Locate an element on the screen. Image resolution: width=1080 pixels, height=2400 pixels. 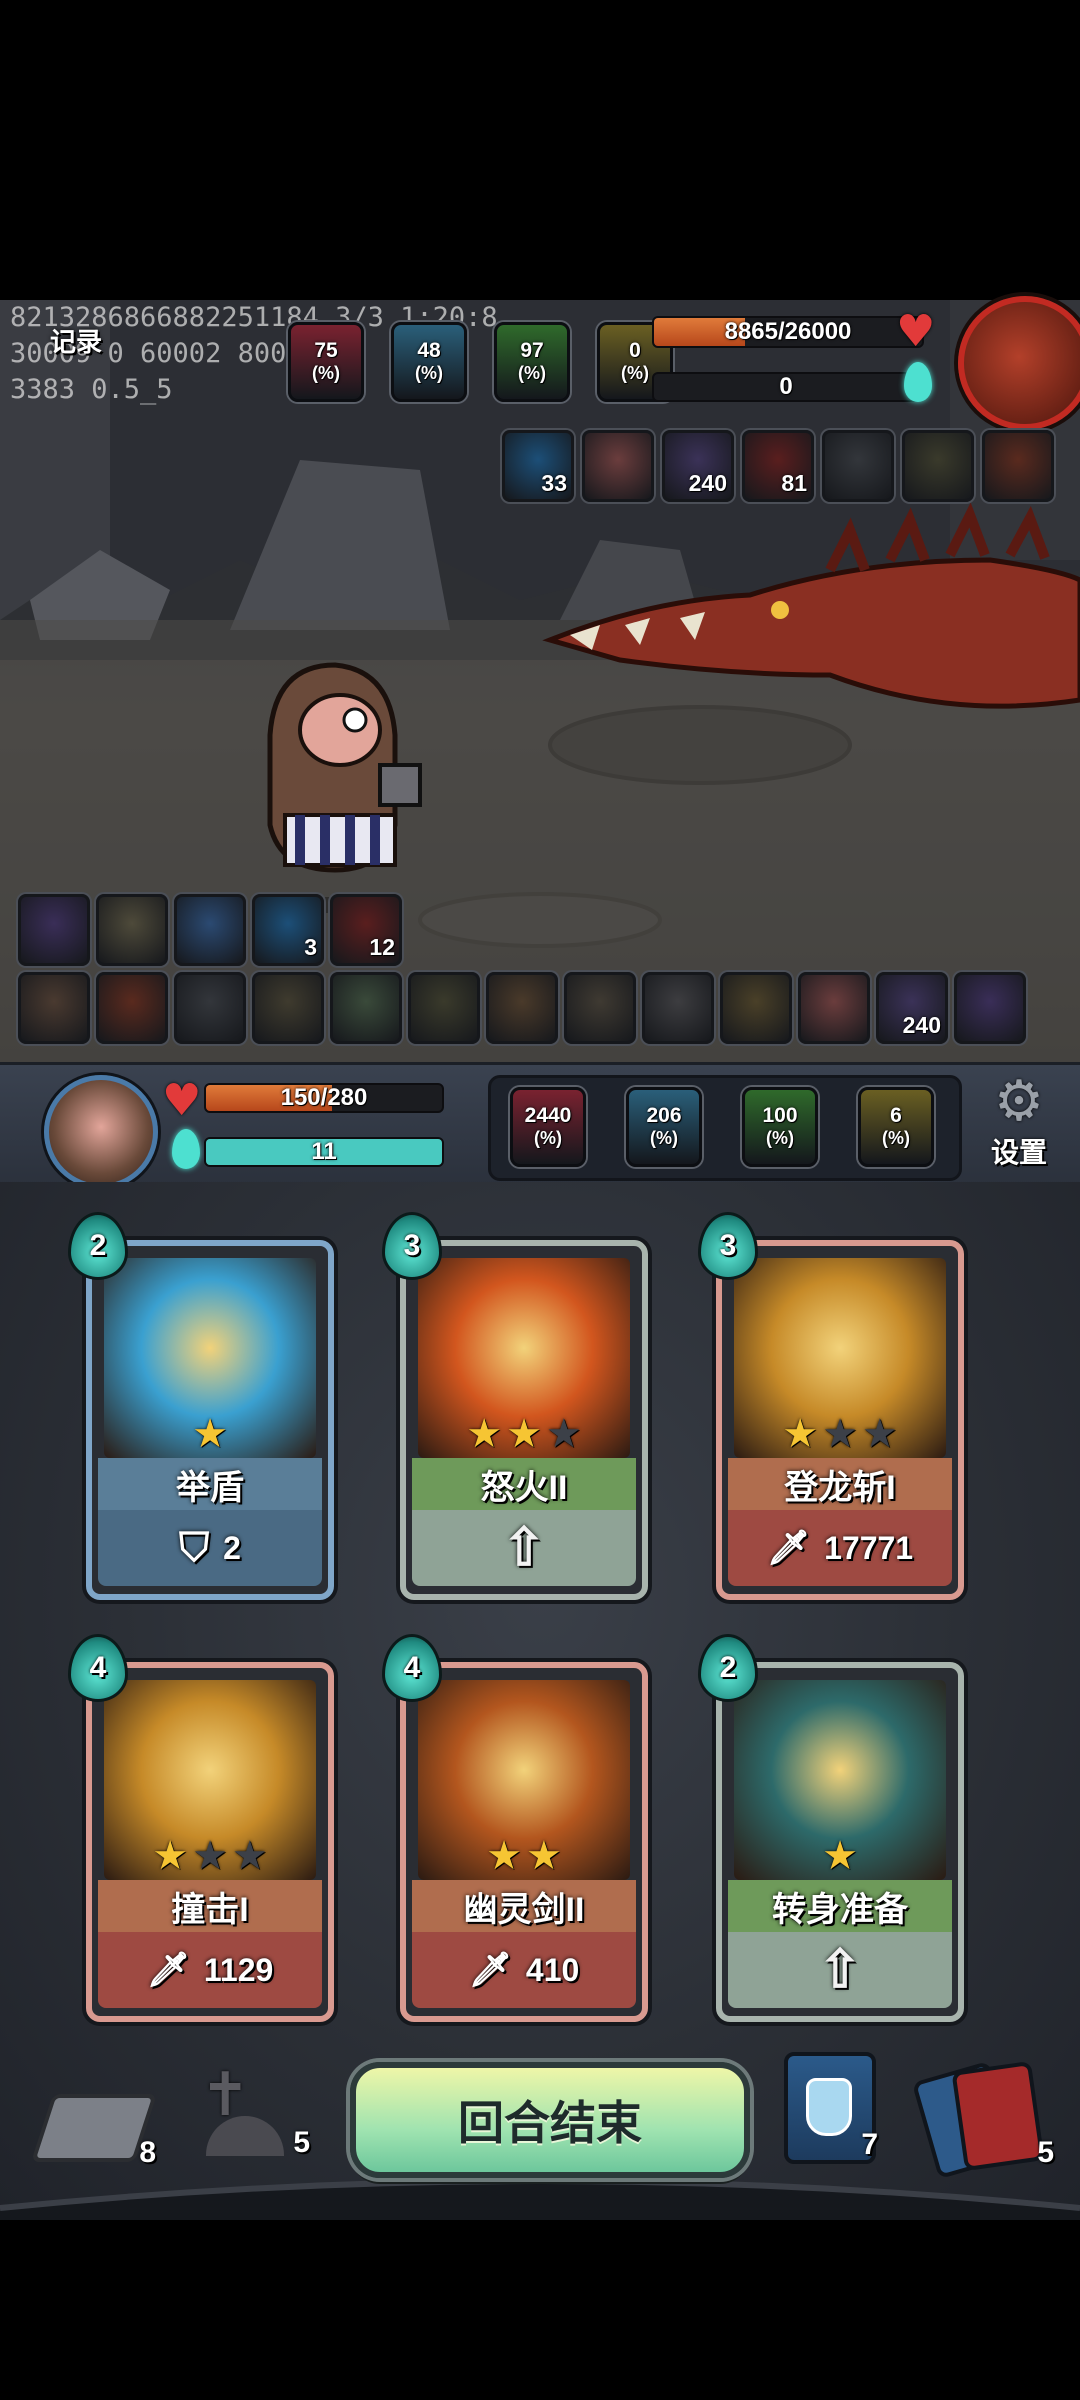
purple-gem-icon is located at coordinates (54, 930).